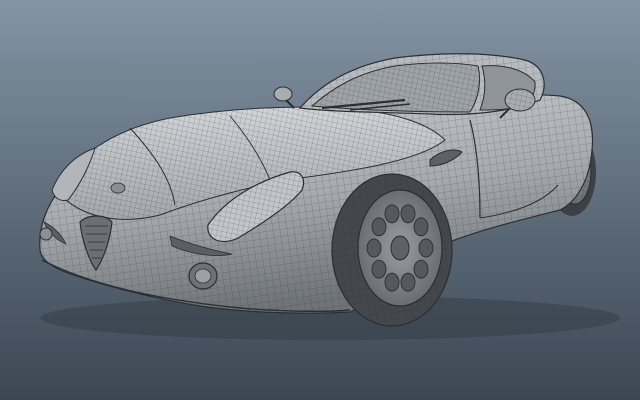  Describe the element at coordinates (392, 250) in the screenshot. I see `front-wheel` at that location.